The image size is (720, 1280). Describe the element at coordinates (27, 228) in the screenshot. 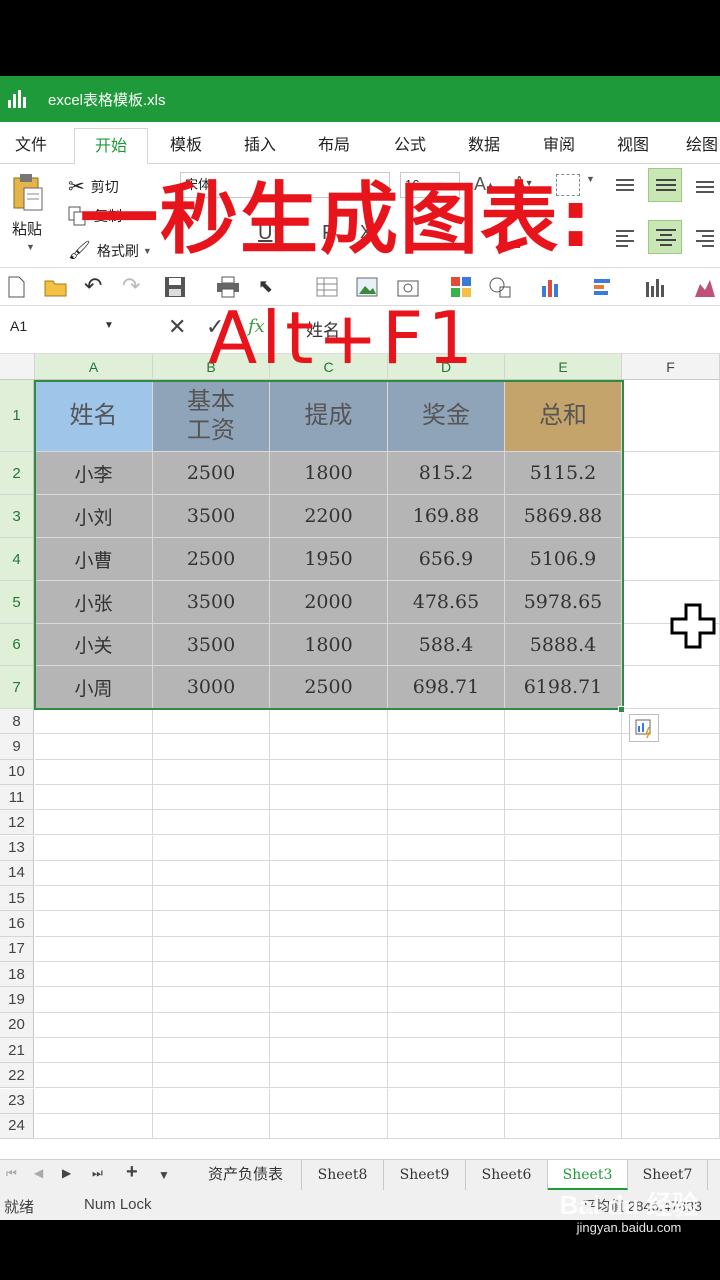

I see `paste-button: 粘贴` at that location.